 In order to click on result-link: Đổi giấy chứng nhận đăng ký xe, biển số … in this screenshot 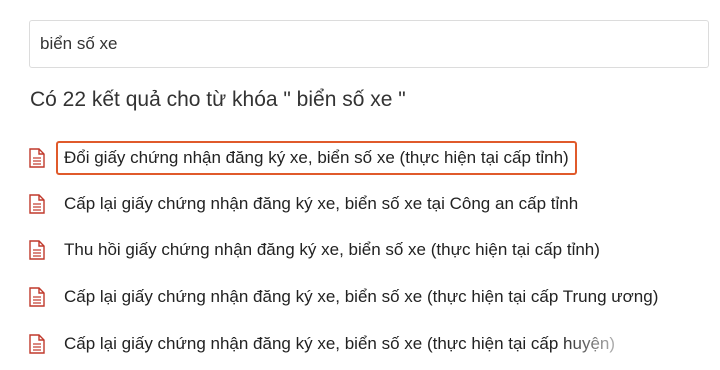, I will do `click(316, 158)`.